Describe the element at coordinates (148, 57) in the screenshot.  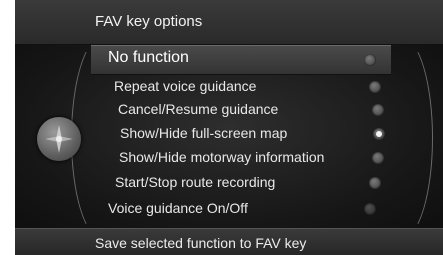
I see `menu-item-label: No function` at that location.